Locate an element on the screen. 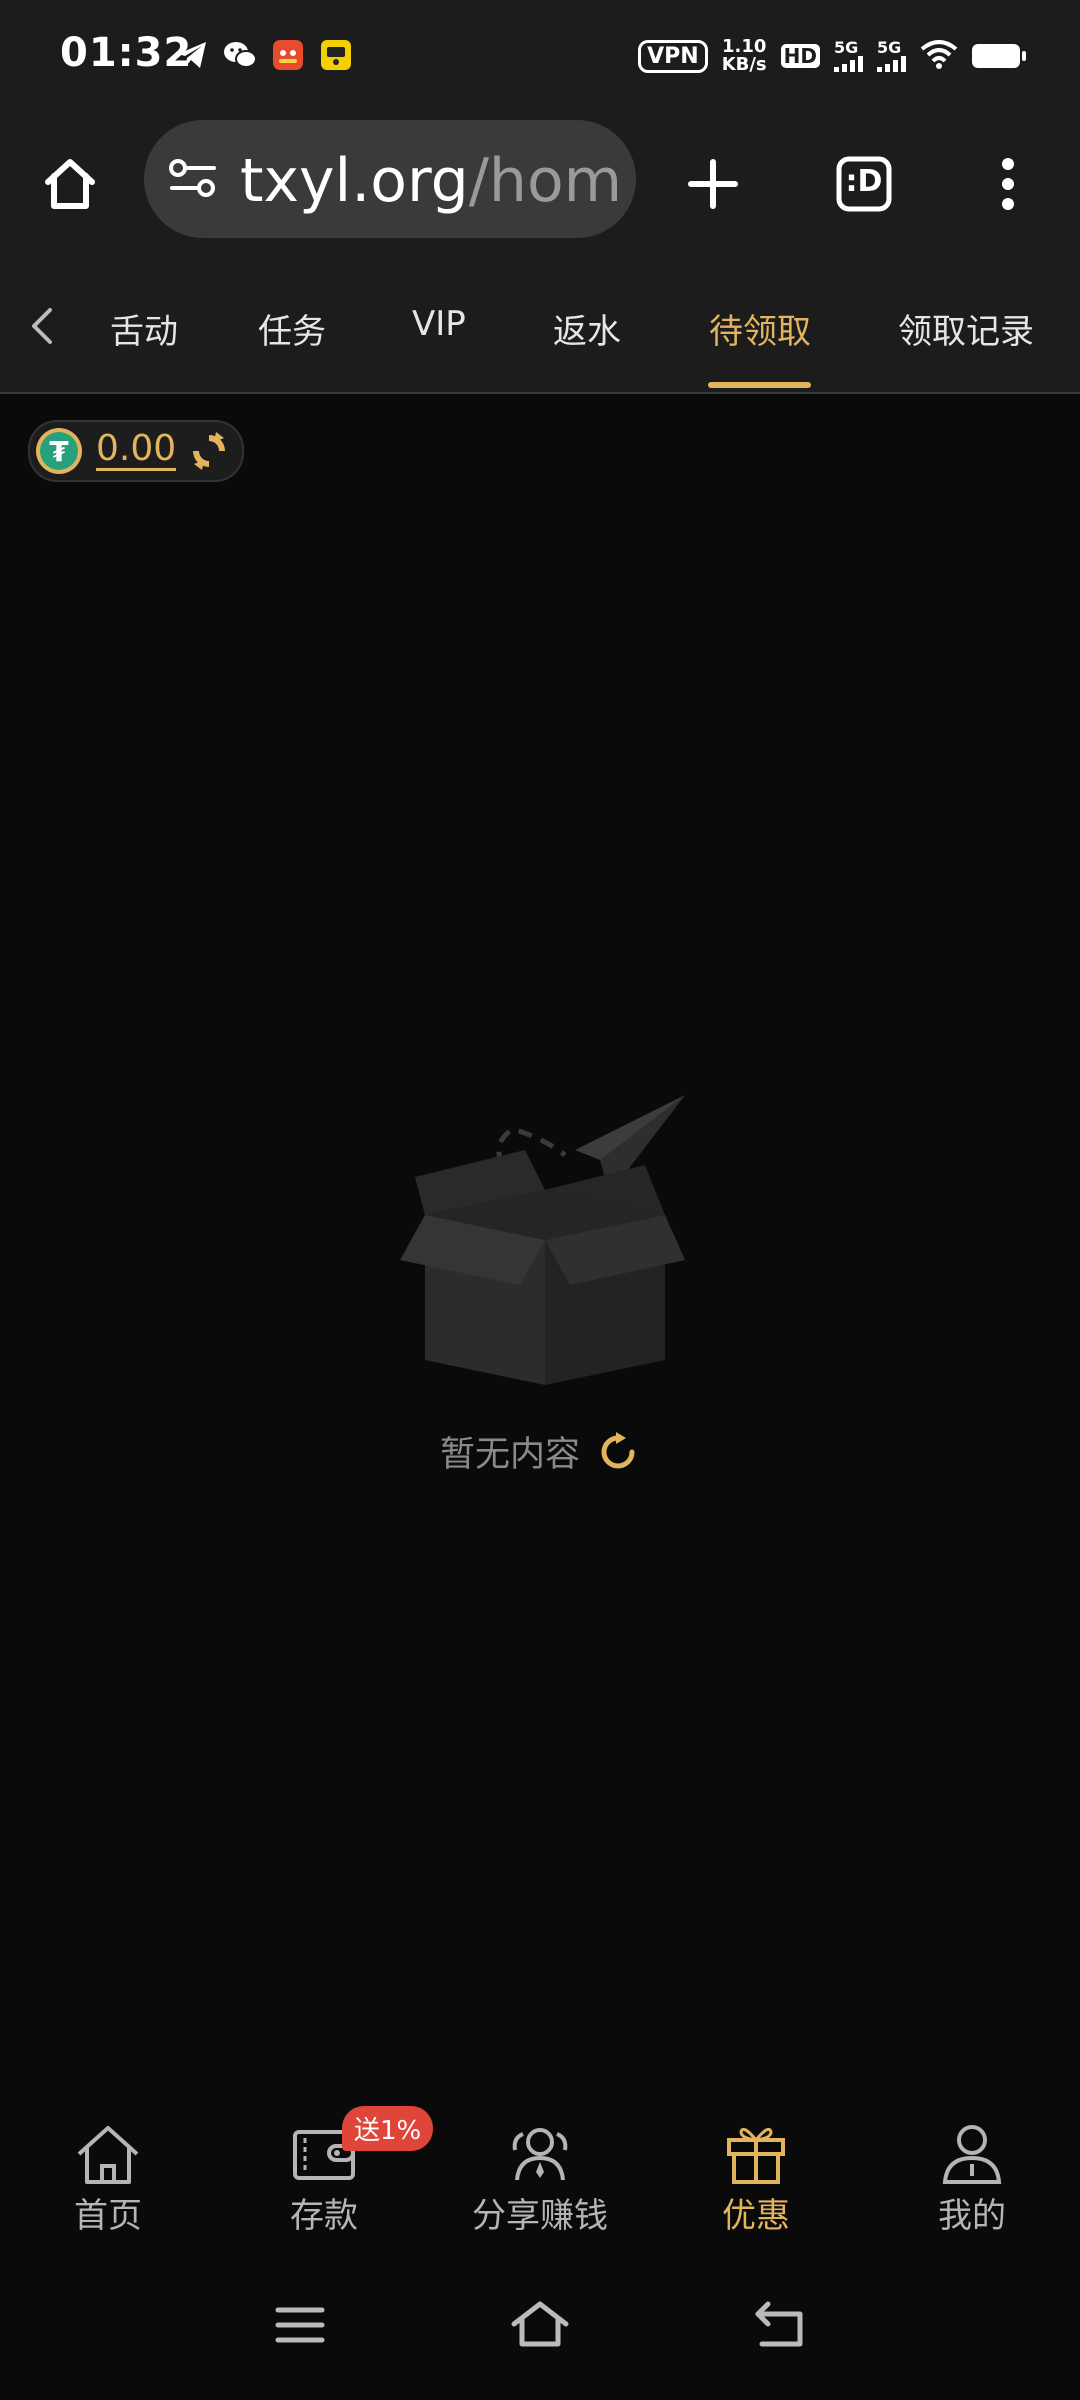  notification-icons is located at coordinates (264, 55).